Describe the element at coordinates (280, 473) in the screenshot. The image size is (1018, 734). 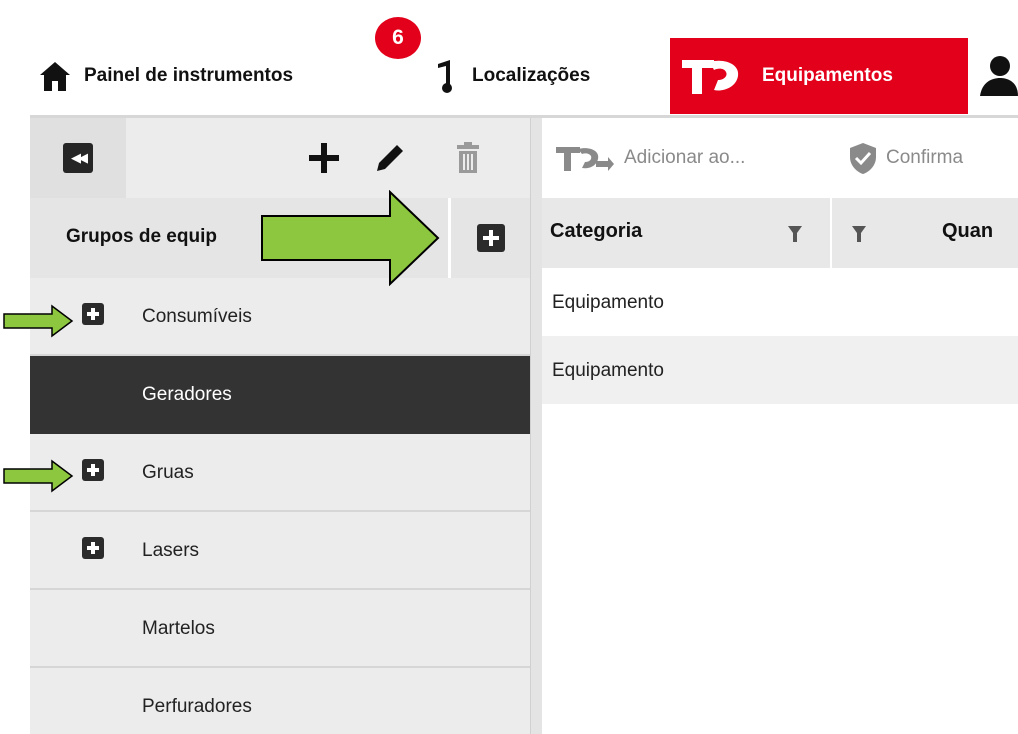
I see `group-item-gruas: Gruas` at that location.